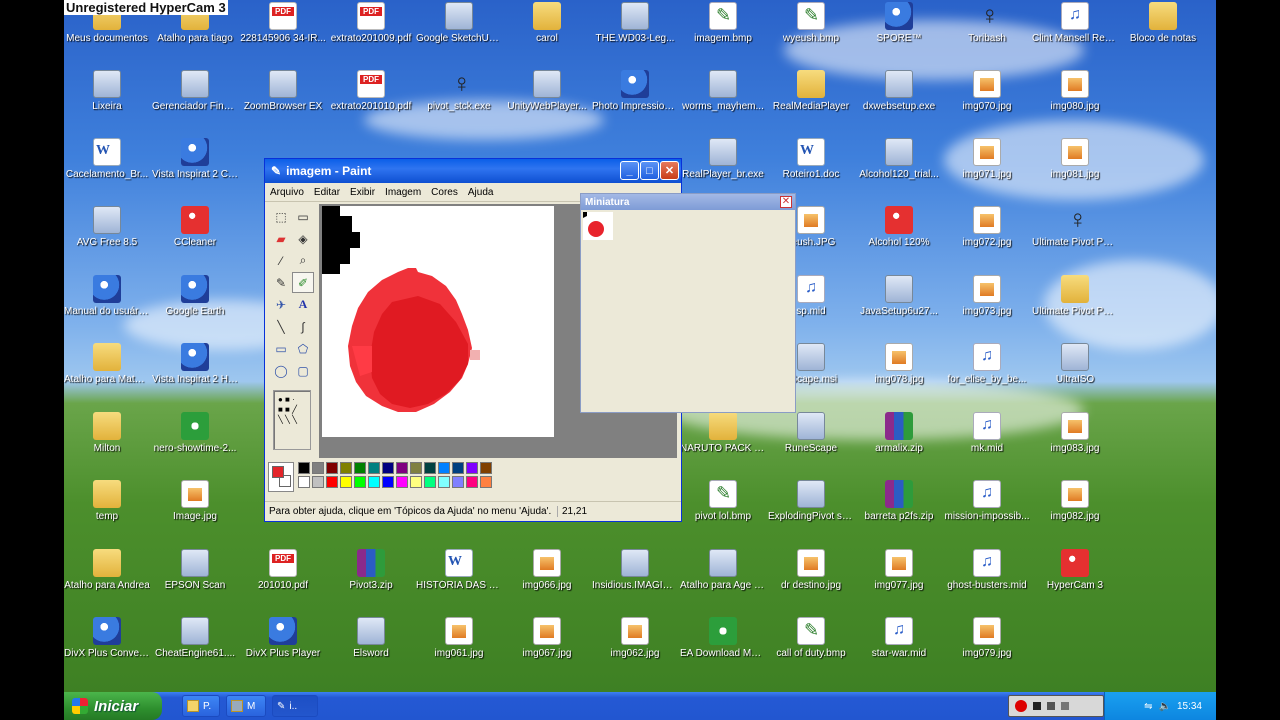  What do you see at coordinates (723, 638) in the screenshot?
I see `desktop-icon-ea-download: EA Download Manager` at bounding box center [723, 638].